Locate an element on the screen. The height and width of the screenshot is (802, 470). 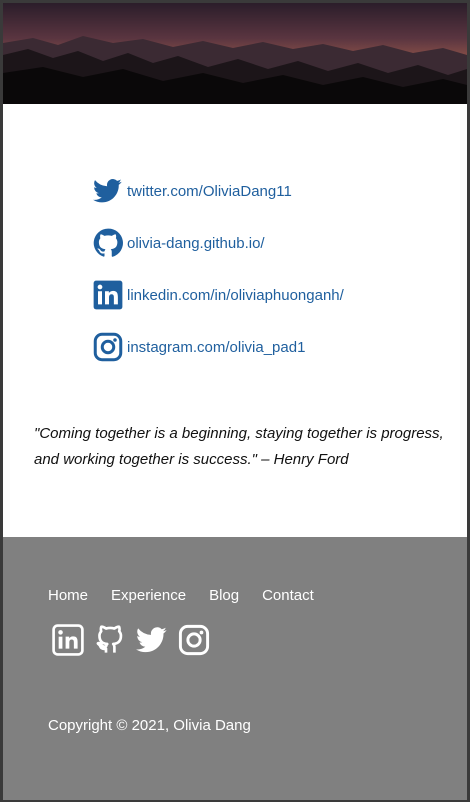
social-link-github: olivia-dang.github.io/ is located at coordinates (179, 243).